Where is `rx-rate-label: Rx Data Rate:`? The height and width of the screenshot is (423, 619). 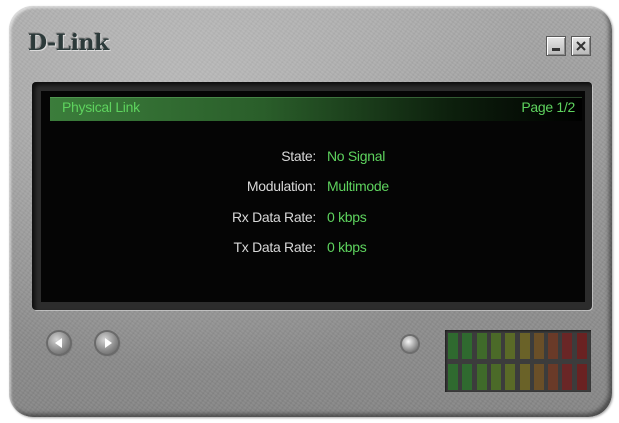 rx-rate-label: Rx Data Rate: is located at coordinates (273, 217).